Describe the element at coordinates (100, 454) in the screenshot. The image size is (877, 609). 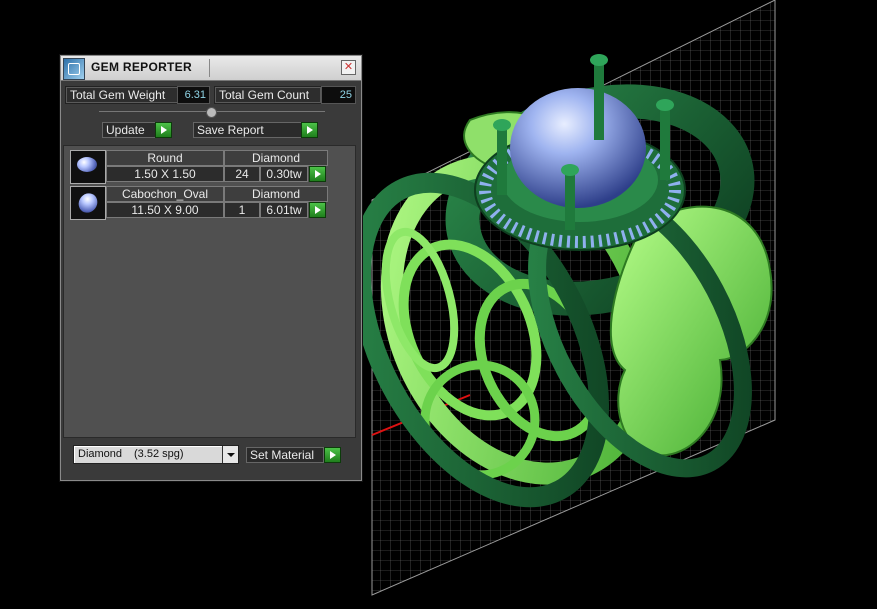
I see `material-name: Diamond` at that location.